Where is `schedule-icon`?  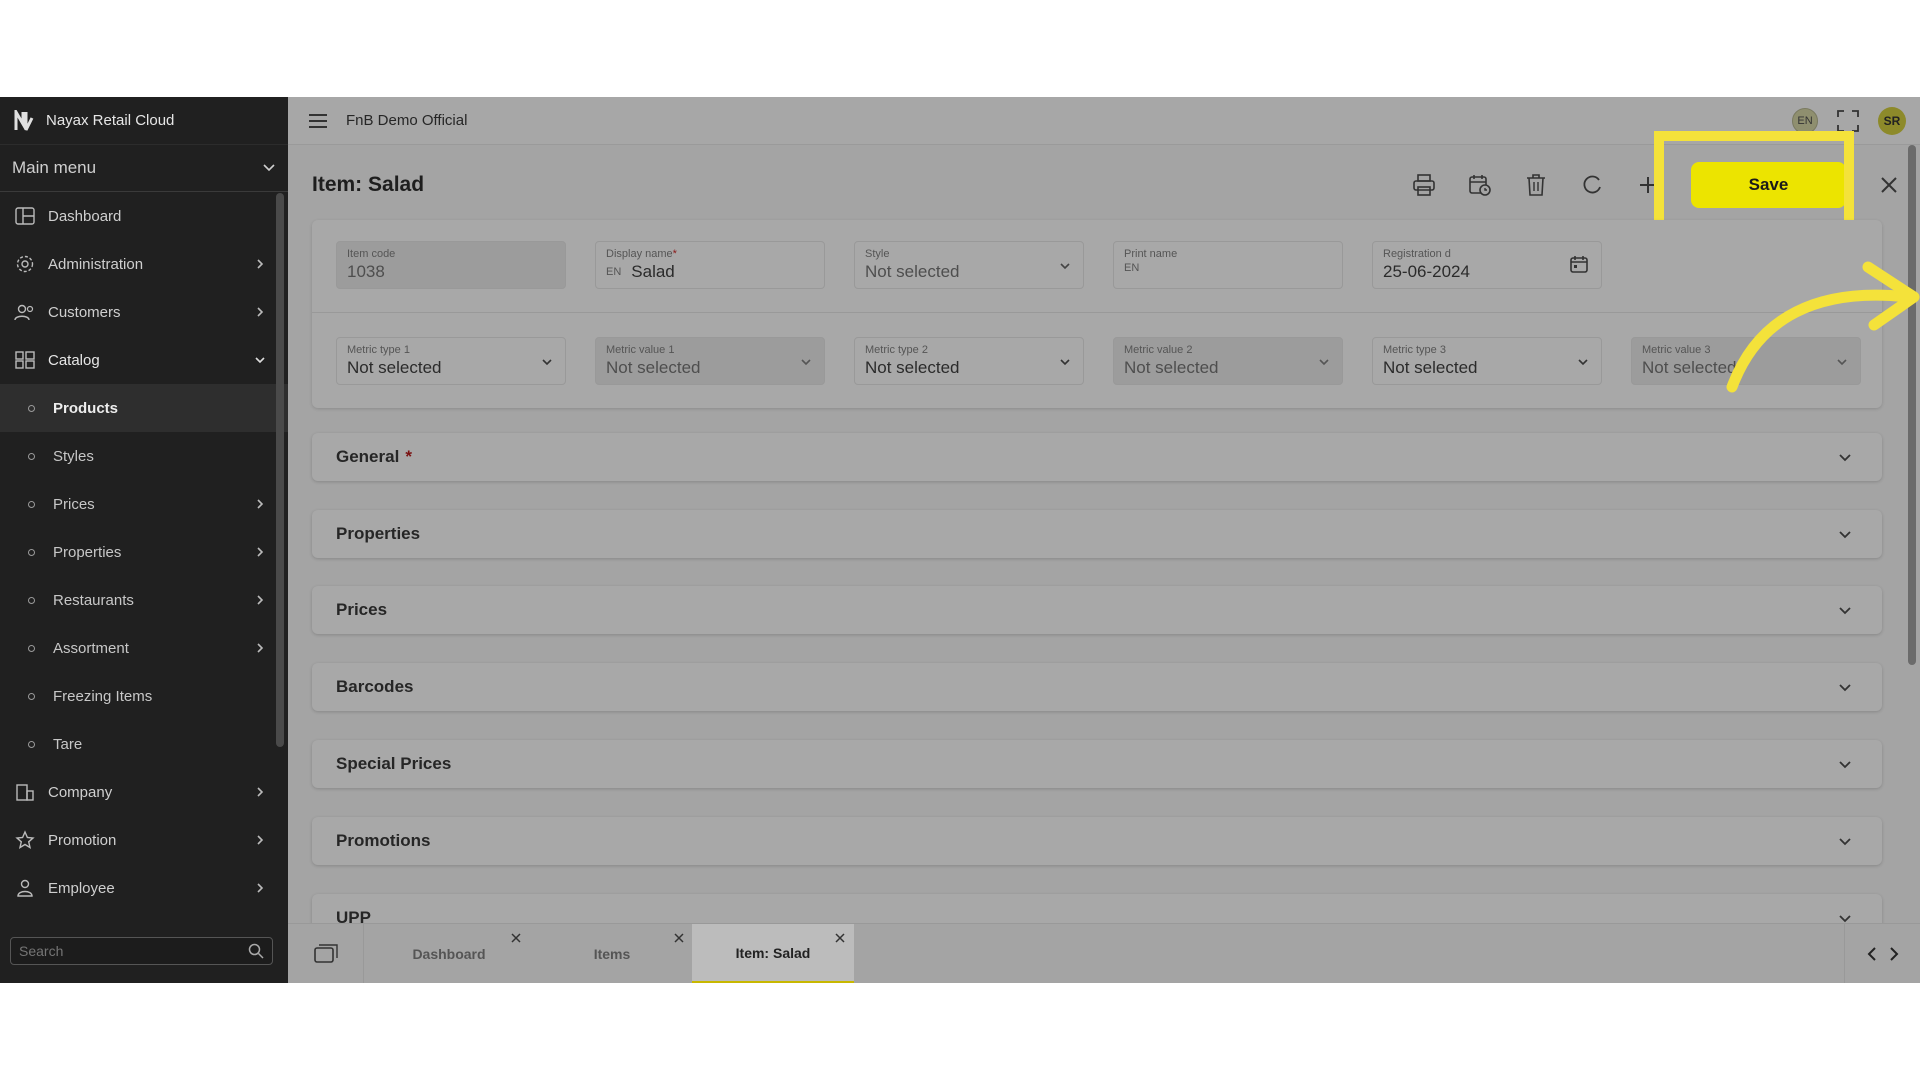
schedule-icon is located at coordinates (1480, 185).